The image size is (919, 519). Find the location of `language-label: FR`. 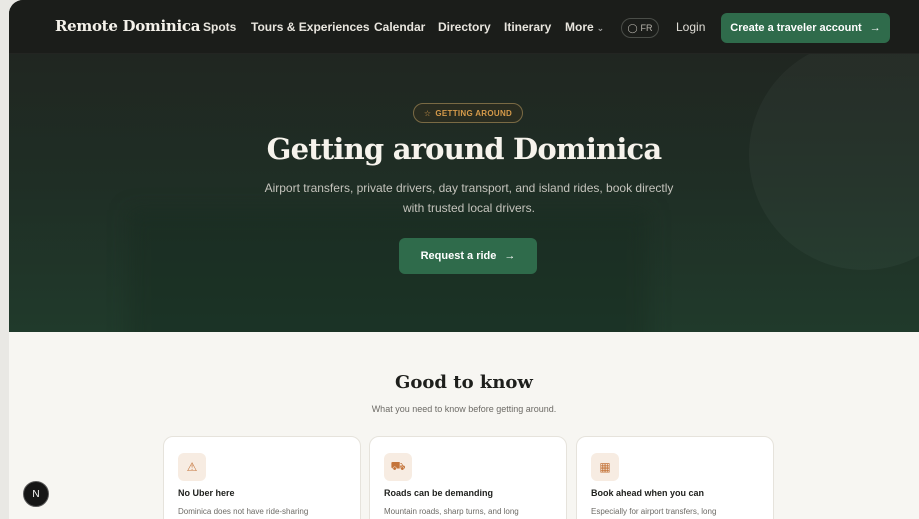

language-label: FR is located at coordinates (646, 28).